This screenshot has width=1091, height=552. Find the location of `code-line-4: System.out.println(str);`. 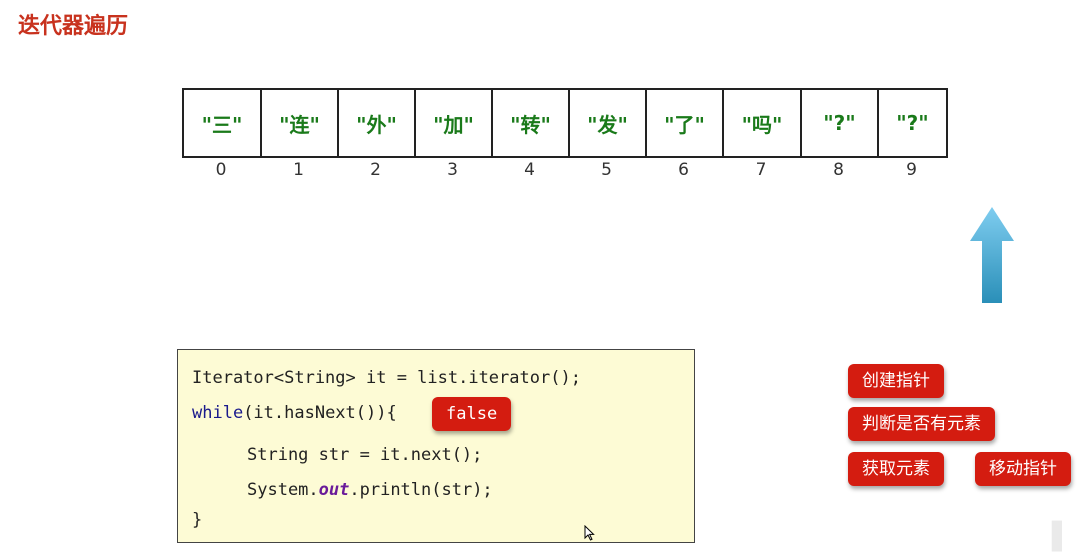

code-line-4: System.out.println(str); is located at coordinates (370, 490).